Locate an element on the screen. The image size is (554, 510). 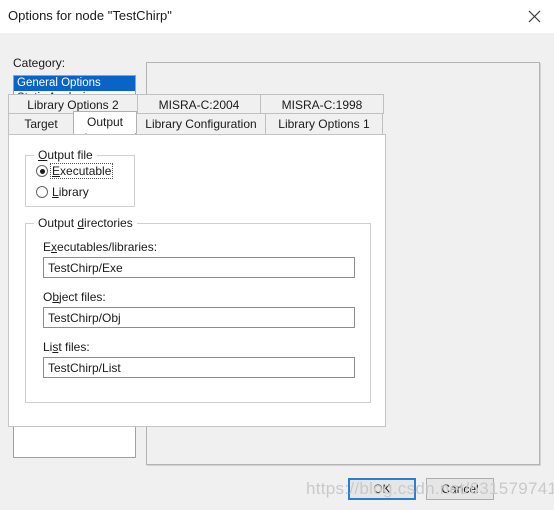
output-directories-title-pre: Output is located at coordinates (58, 223).